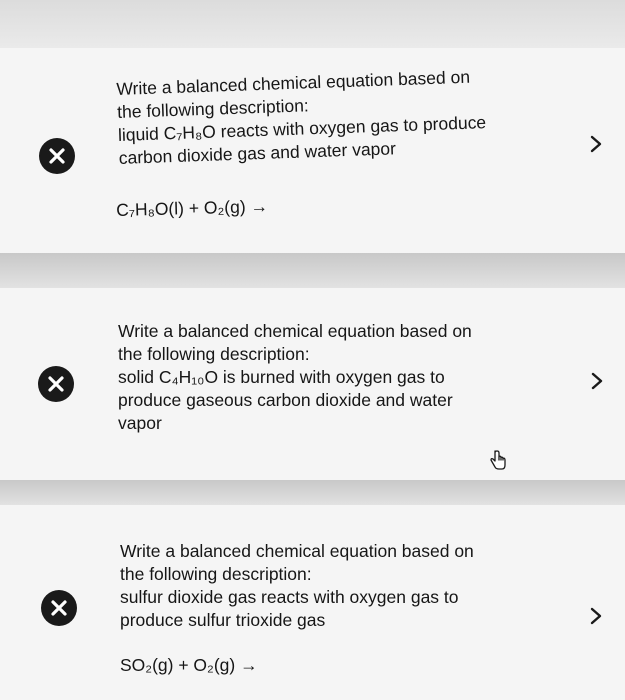  What do you see at coordinates (189, 665) in the screenshot?
I see `question-3-equation: SO₂(g) + O₂(g) →` at bounding box center [189, 665].